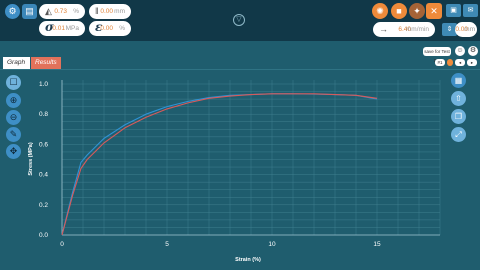 Image resolution: width=480 pixels, height=270 pixels. What do you see at coordinates (460, 62) in the screenshot?
I see `prev-page-button: ◂` at bounding box center [460, 62].